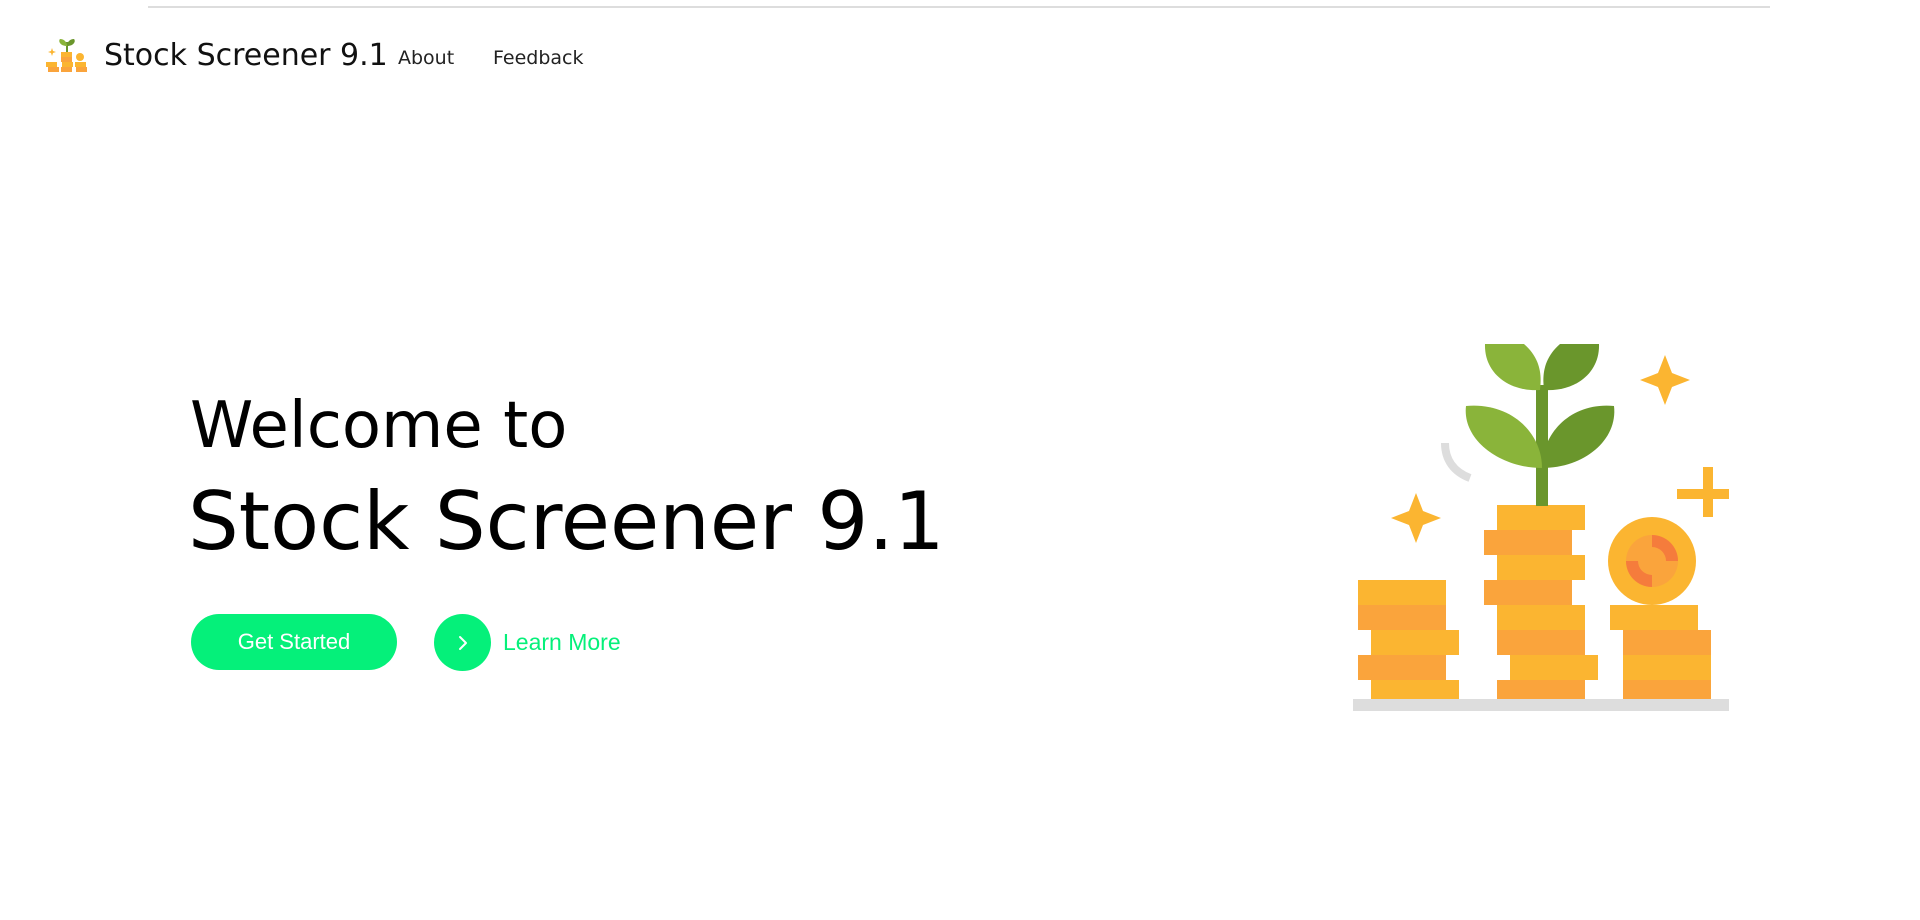  I want to click on learn-more-link: Learn More, so click(562, 642).